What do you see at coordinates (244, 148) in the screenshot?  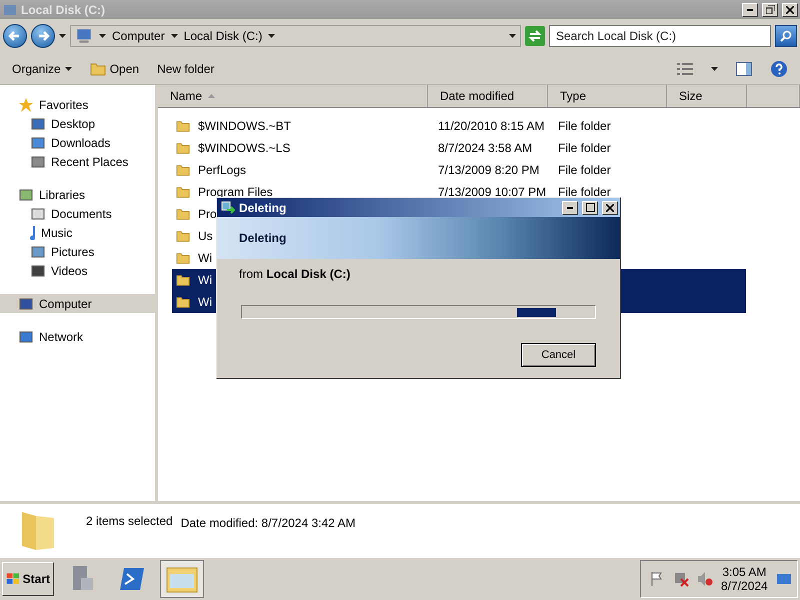 I see `file-name: $WINDOWS.~LS` at bounding box center [244, 148].